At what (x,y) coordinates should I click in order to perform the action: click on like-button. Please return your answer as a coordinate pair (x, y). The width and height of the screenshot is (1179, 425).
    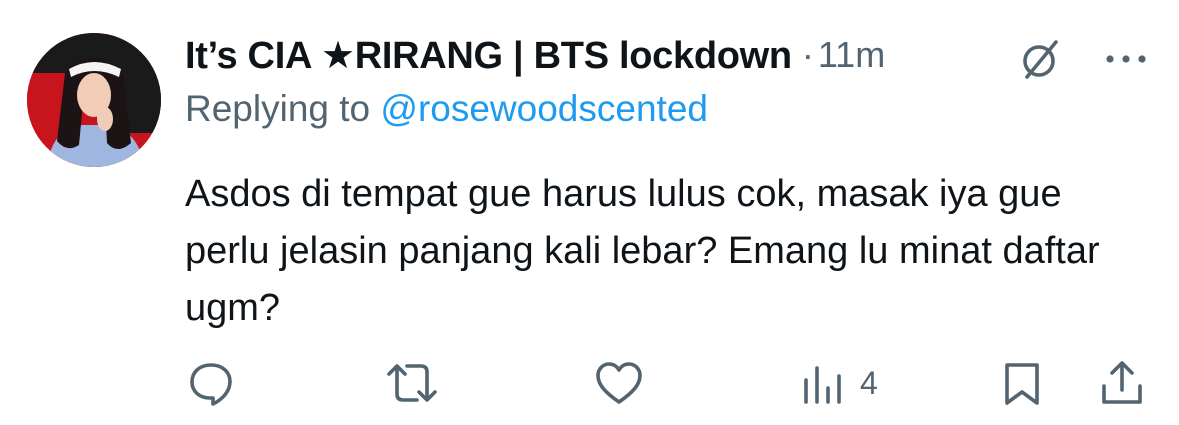
    Looking at the image, I should click on (619, 383).